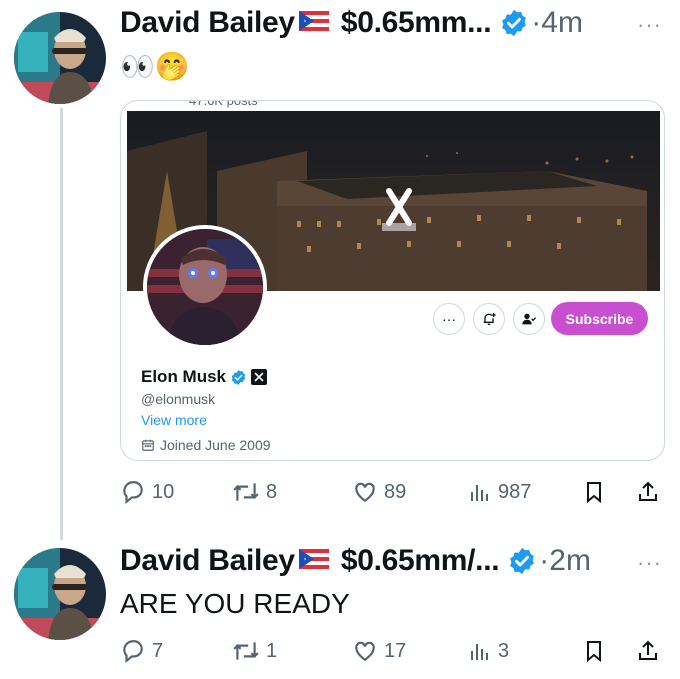 This screenshot has width=680, height=679. Describe the element at coordinates (504, 650) in the screenshot. I see `view-count: 3` at that location.